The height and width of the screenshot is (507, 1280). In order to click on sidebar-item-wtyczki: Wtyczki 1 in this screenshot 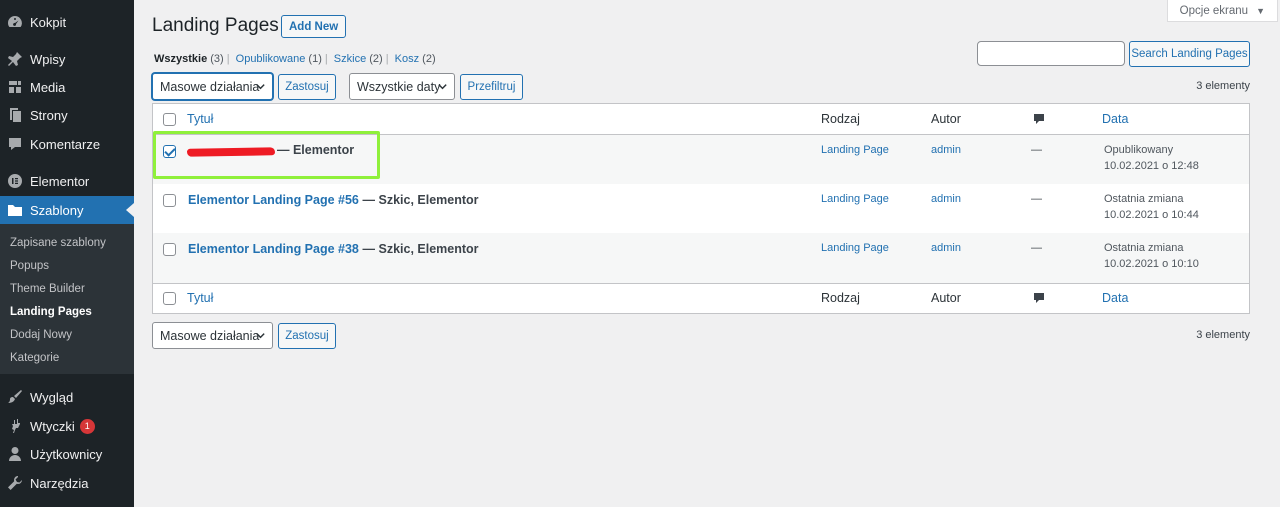, I will do `click(67, 426)`.